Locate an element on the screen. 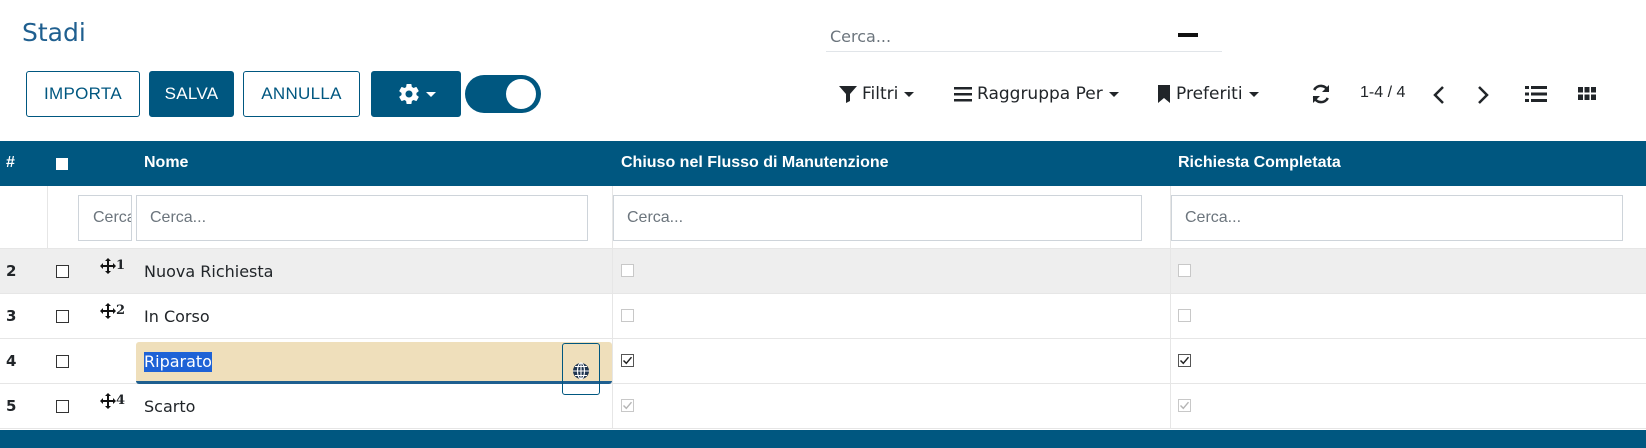 This screenshot has width=1646, height=448. row-number: 5 is located at coordinates (11, 406).